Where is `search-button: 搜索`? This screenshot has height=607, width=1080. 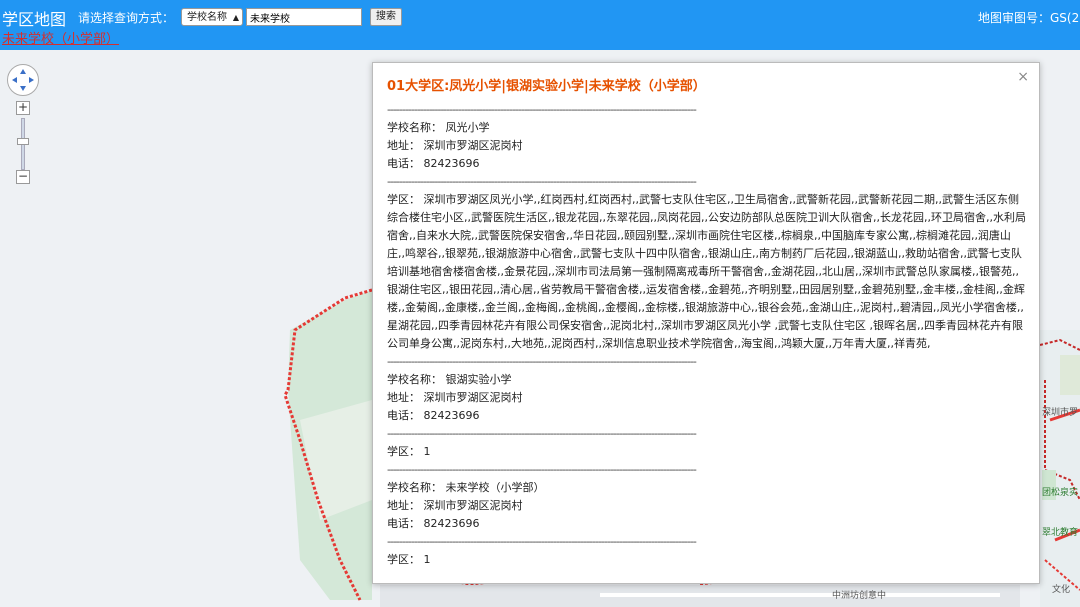
search-button: 搜索 is located at coordinates (386, 17).